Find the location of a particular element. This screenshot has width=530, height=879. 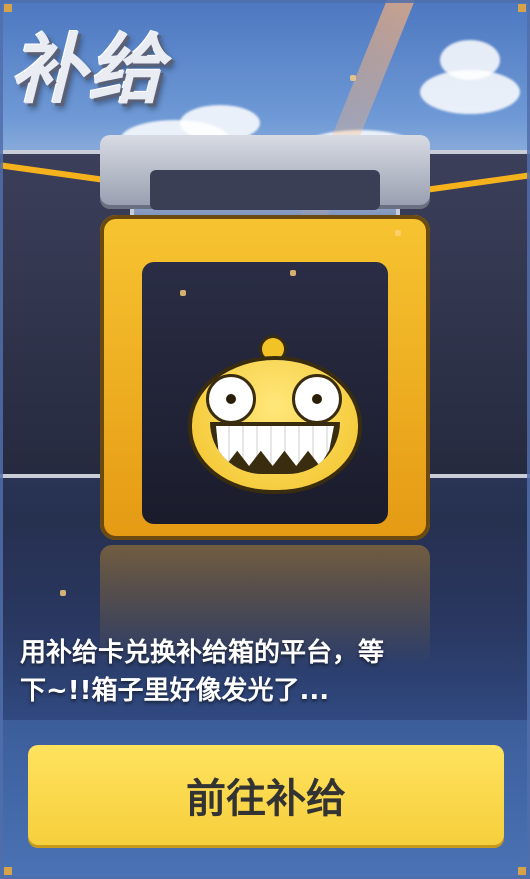

mascot-teeth is located at coordinates (275, 446).